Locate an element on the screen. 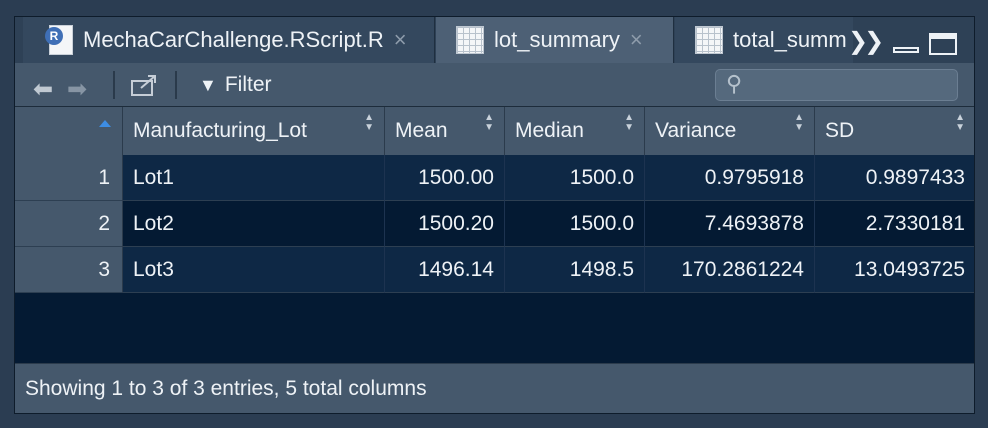 The image size is (988, 428). cell-median: 1498.5 is located at coordinates (575, 270).